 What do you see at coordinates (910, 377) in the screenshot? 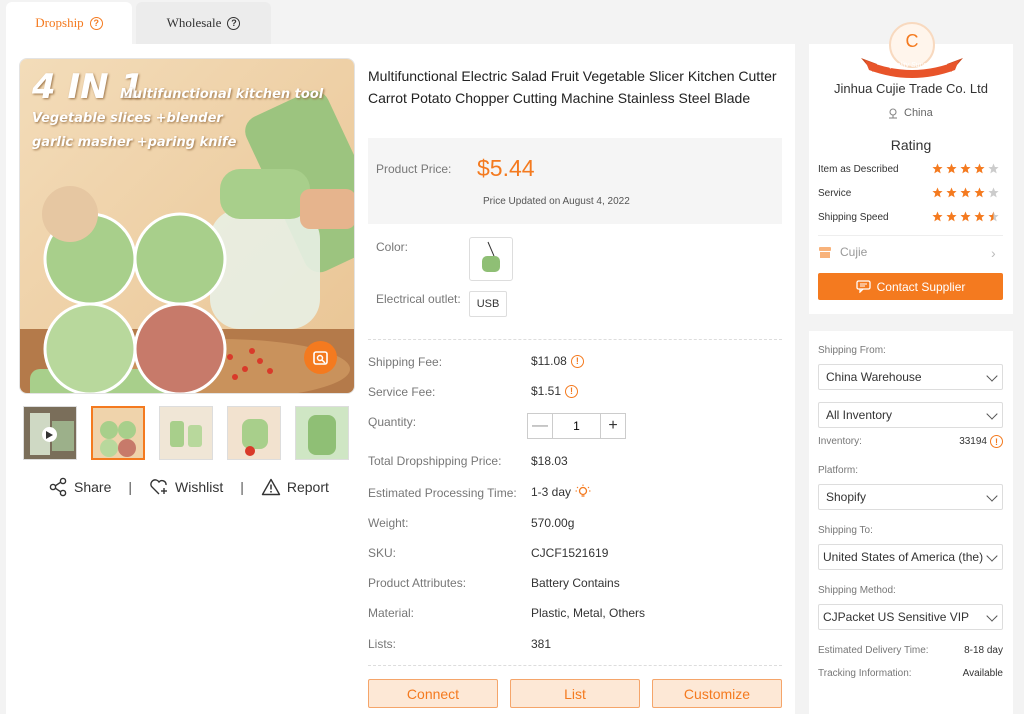
I see `shipping-from-select: China Warehouse` at bounding box center [910, 377].